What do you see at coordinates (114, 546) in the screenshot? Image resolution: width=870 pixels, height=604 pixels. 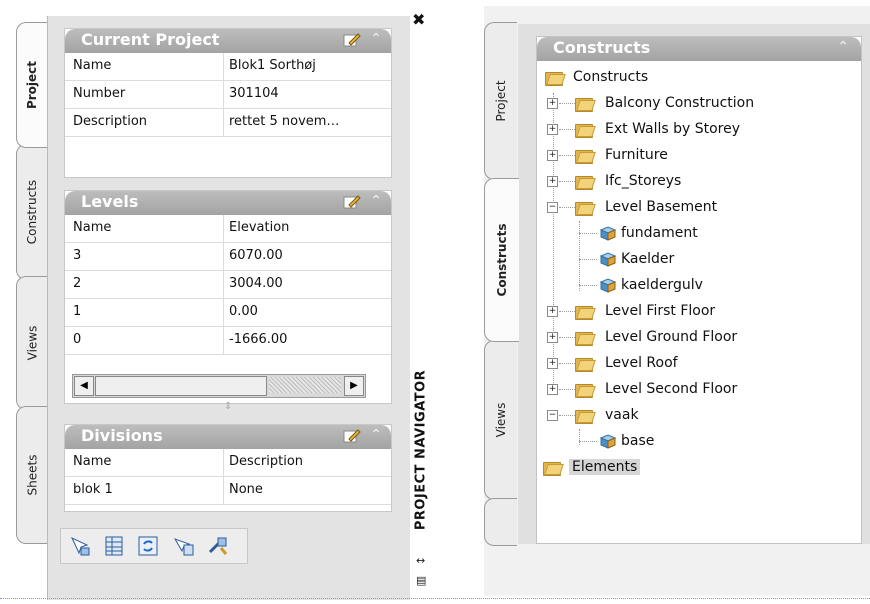 I see `table-icon` at bounding box center [114, 546].